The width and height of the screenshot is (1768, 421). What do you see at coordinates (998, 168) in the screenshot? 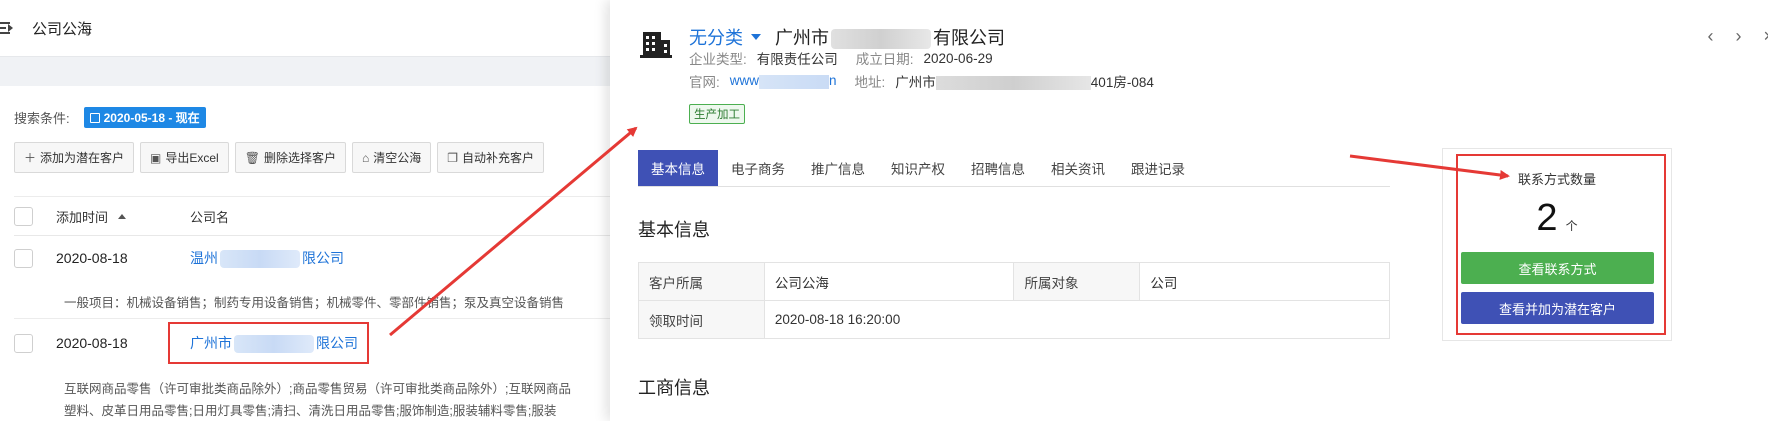
I see `tab-recruitment: 招聘信息` at bounding box center [998, 168].